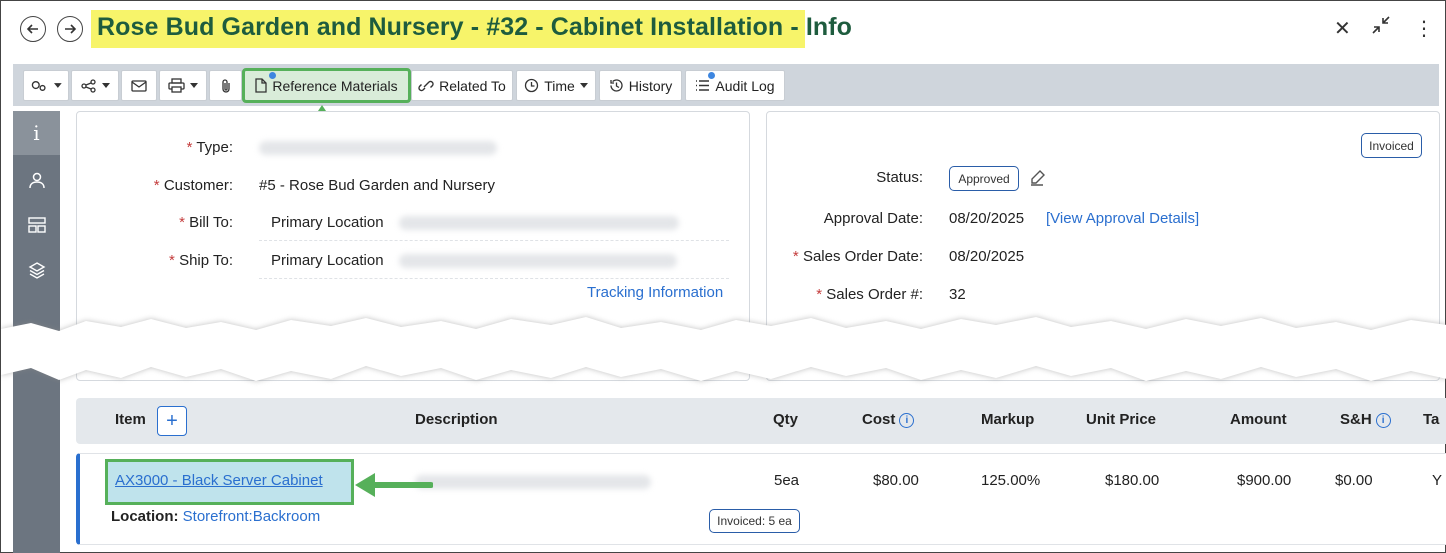 The height and width of the screenshot is (553, 1446). What do you see at coordinates (559, 85) in the screenshot?
I see `time-label: Time` at bounding box center [559, 85].